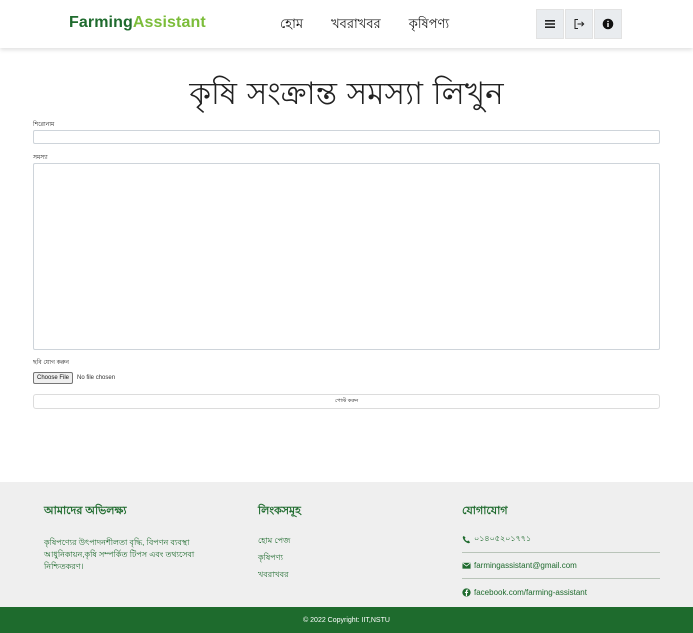 This screenshot has height=633, width=693. I want to click on choose-file-button: Choose File, so click(53, 378).